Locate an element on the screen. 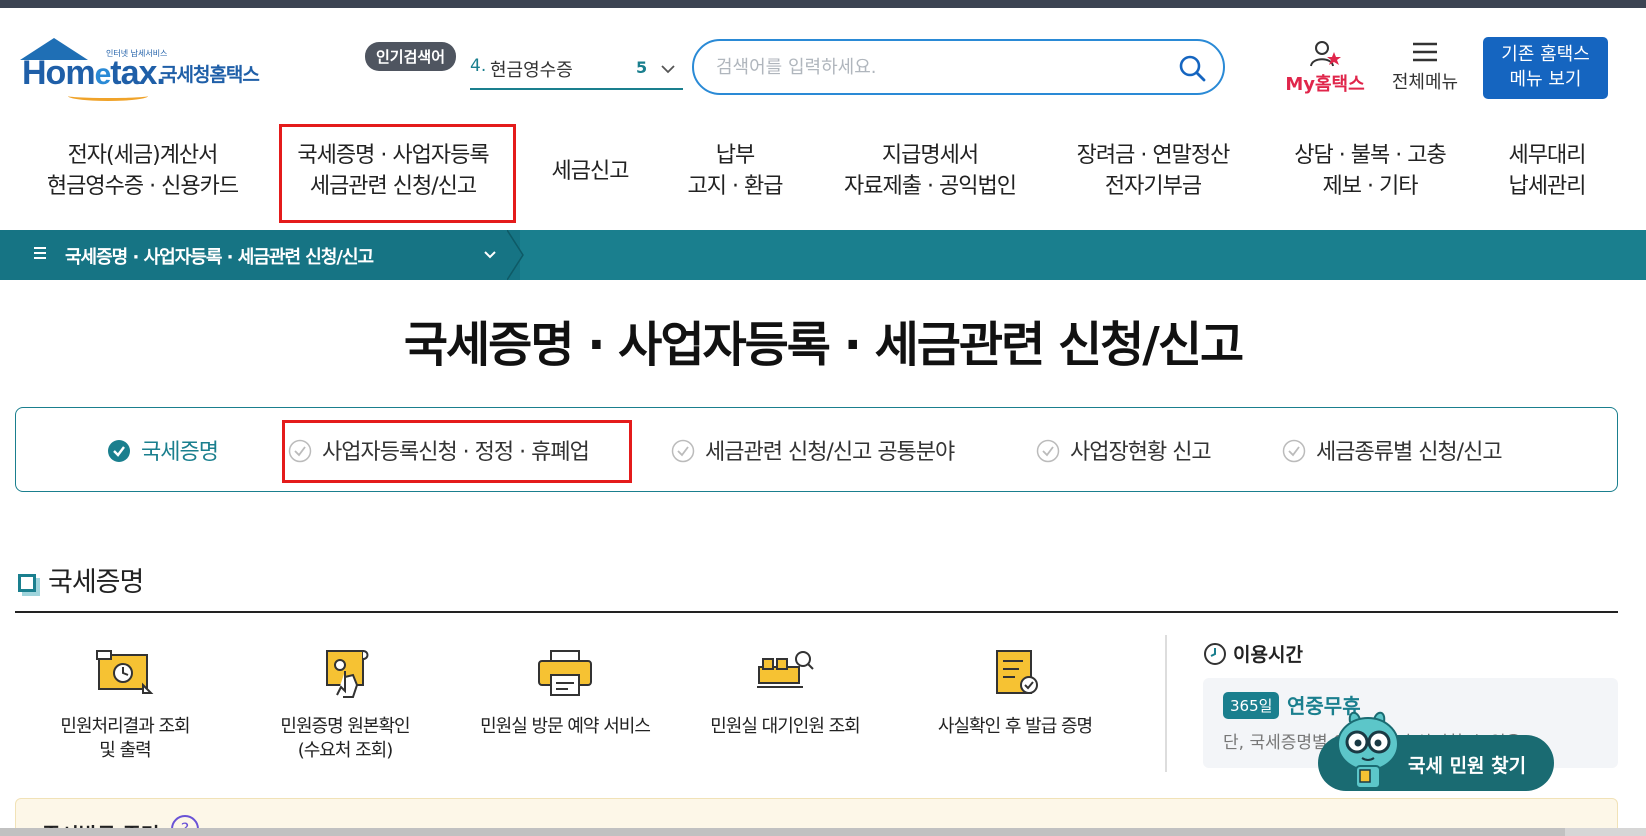 Image resolution: width=1646 pixels, height=836 pixels. my-hometax-label: My홈택스 is located at coordinates (1325, 84).